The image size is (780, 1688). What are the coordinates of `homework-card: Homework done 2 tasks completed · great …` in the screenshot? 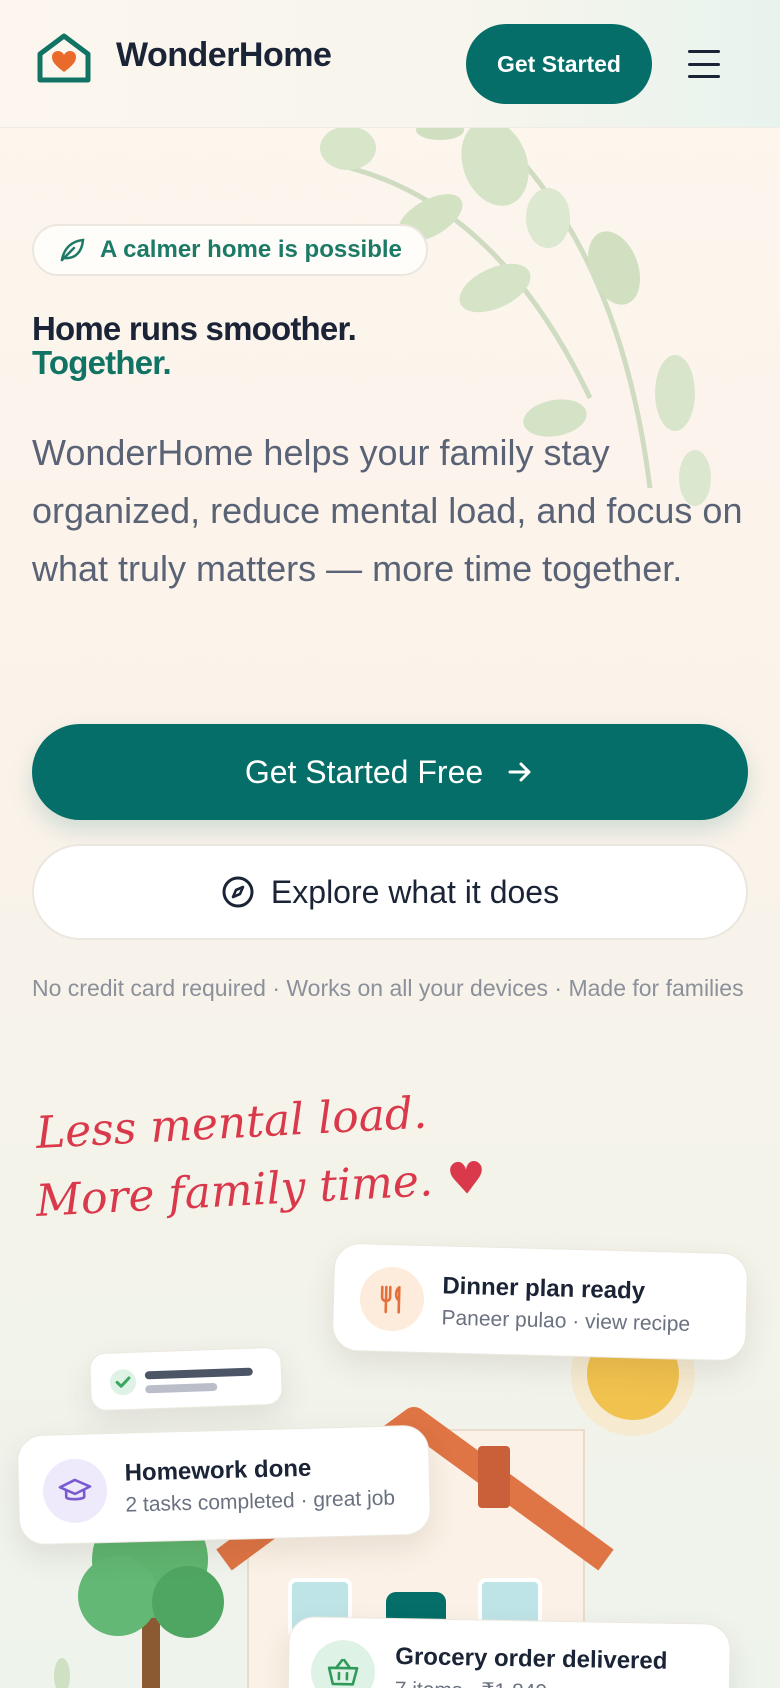 It's located at (224, 1485).